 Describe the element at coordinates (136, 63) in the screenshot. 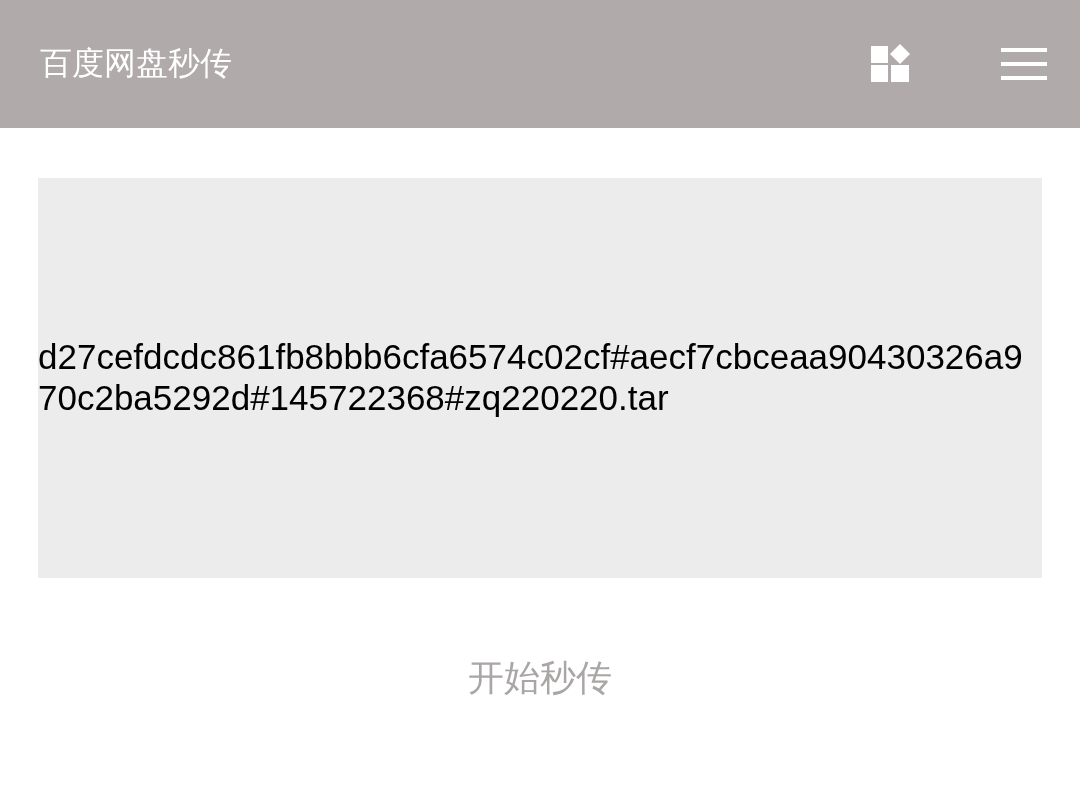

I see `app-title: 百度网盘秒传` at that location.